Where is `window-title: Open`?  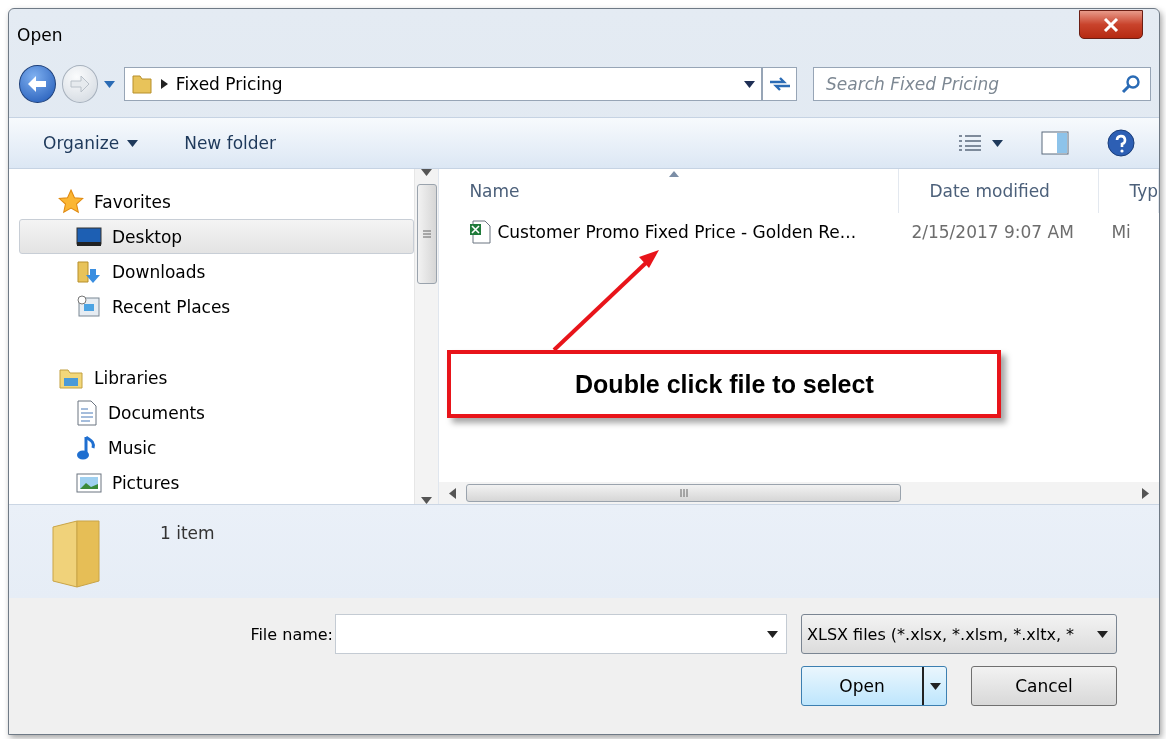 window-title: Open is located at coordinates (40, 35).